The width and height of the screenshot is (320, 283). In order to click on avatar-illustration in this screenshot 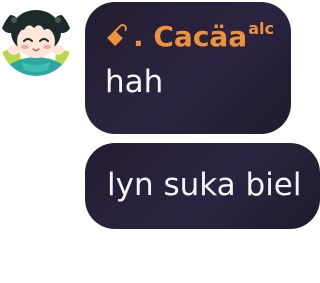, I will do `click(36, 40)`.